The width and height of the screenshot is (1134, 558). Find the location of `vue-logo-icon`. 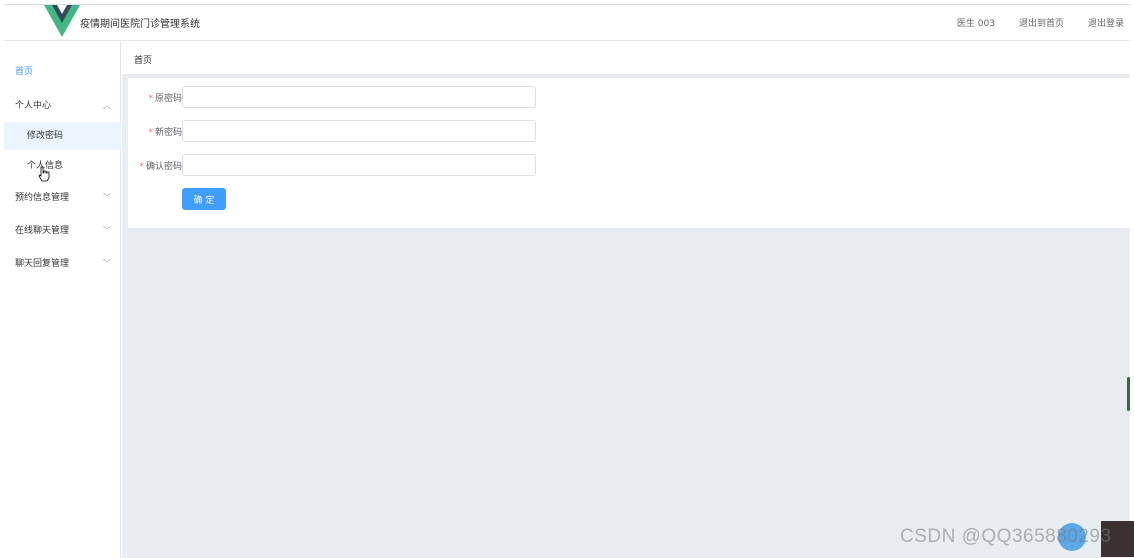

vue-logo-icon is located at coordinates (62, 21).